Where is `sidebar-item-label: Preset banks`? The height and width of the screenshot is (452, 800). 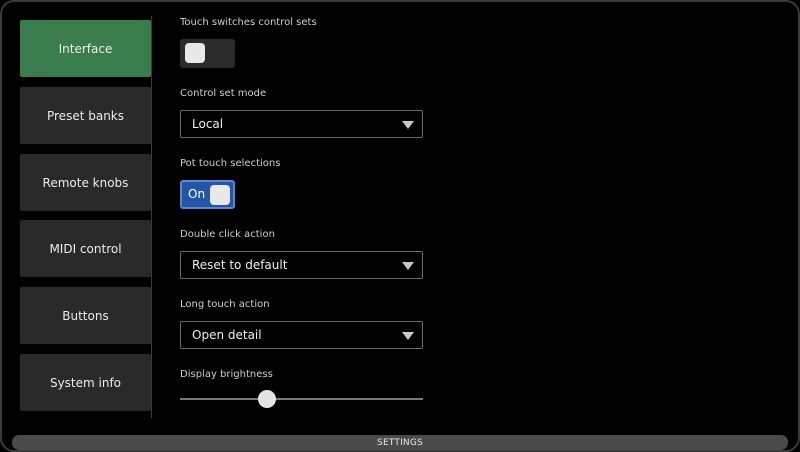
sidebar-item-label: Preset banks is located at coordinates (85, 115).